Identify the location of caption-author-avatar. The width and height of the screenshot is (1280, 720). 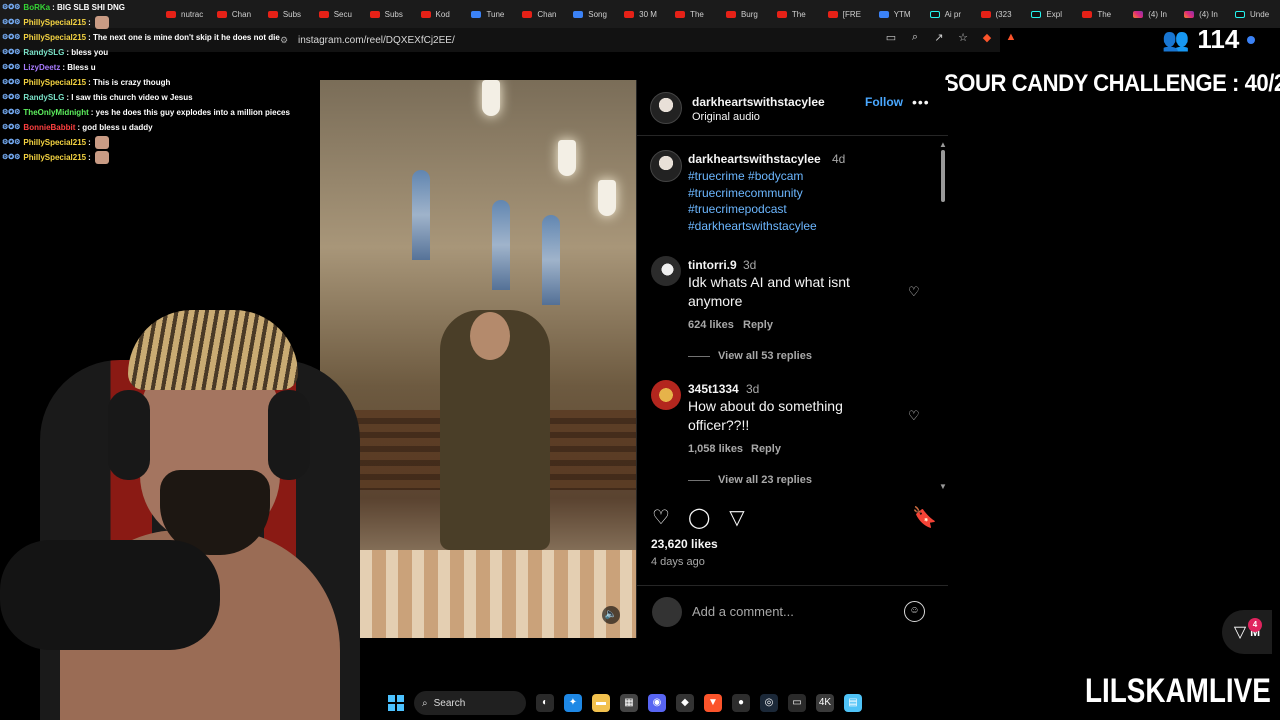
(666, 166).